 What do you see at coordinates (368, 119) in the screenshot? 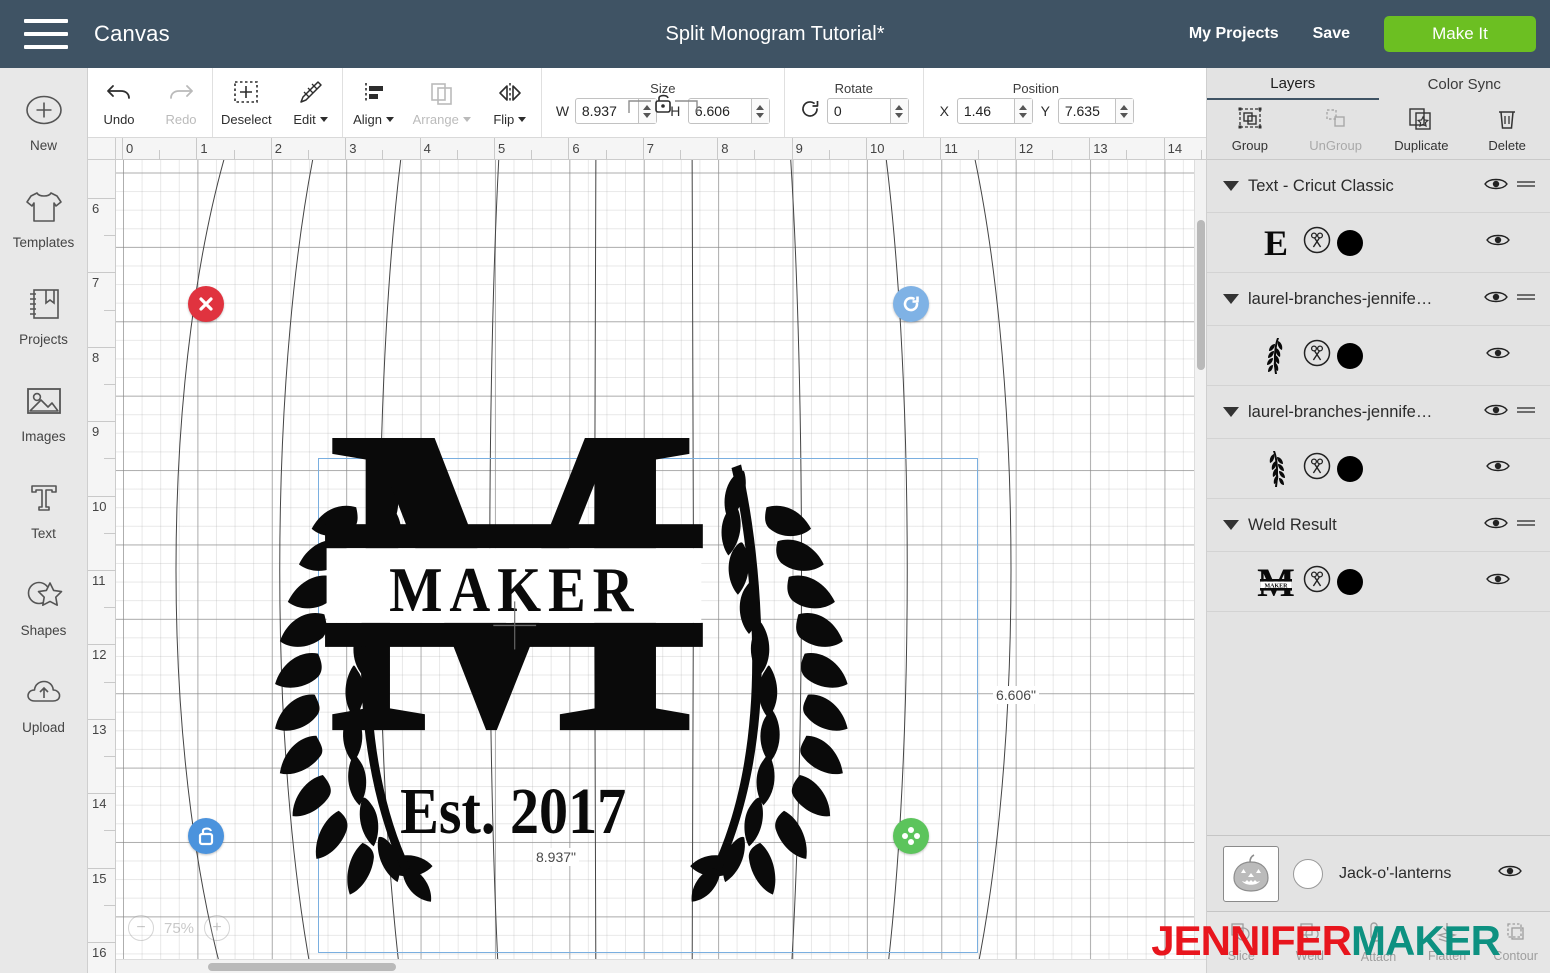
I see `align-label: Align` at bounding box center [368, 119].